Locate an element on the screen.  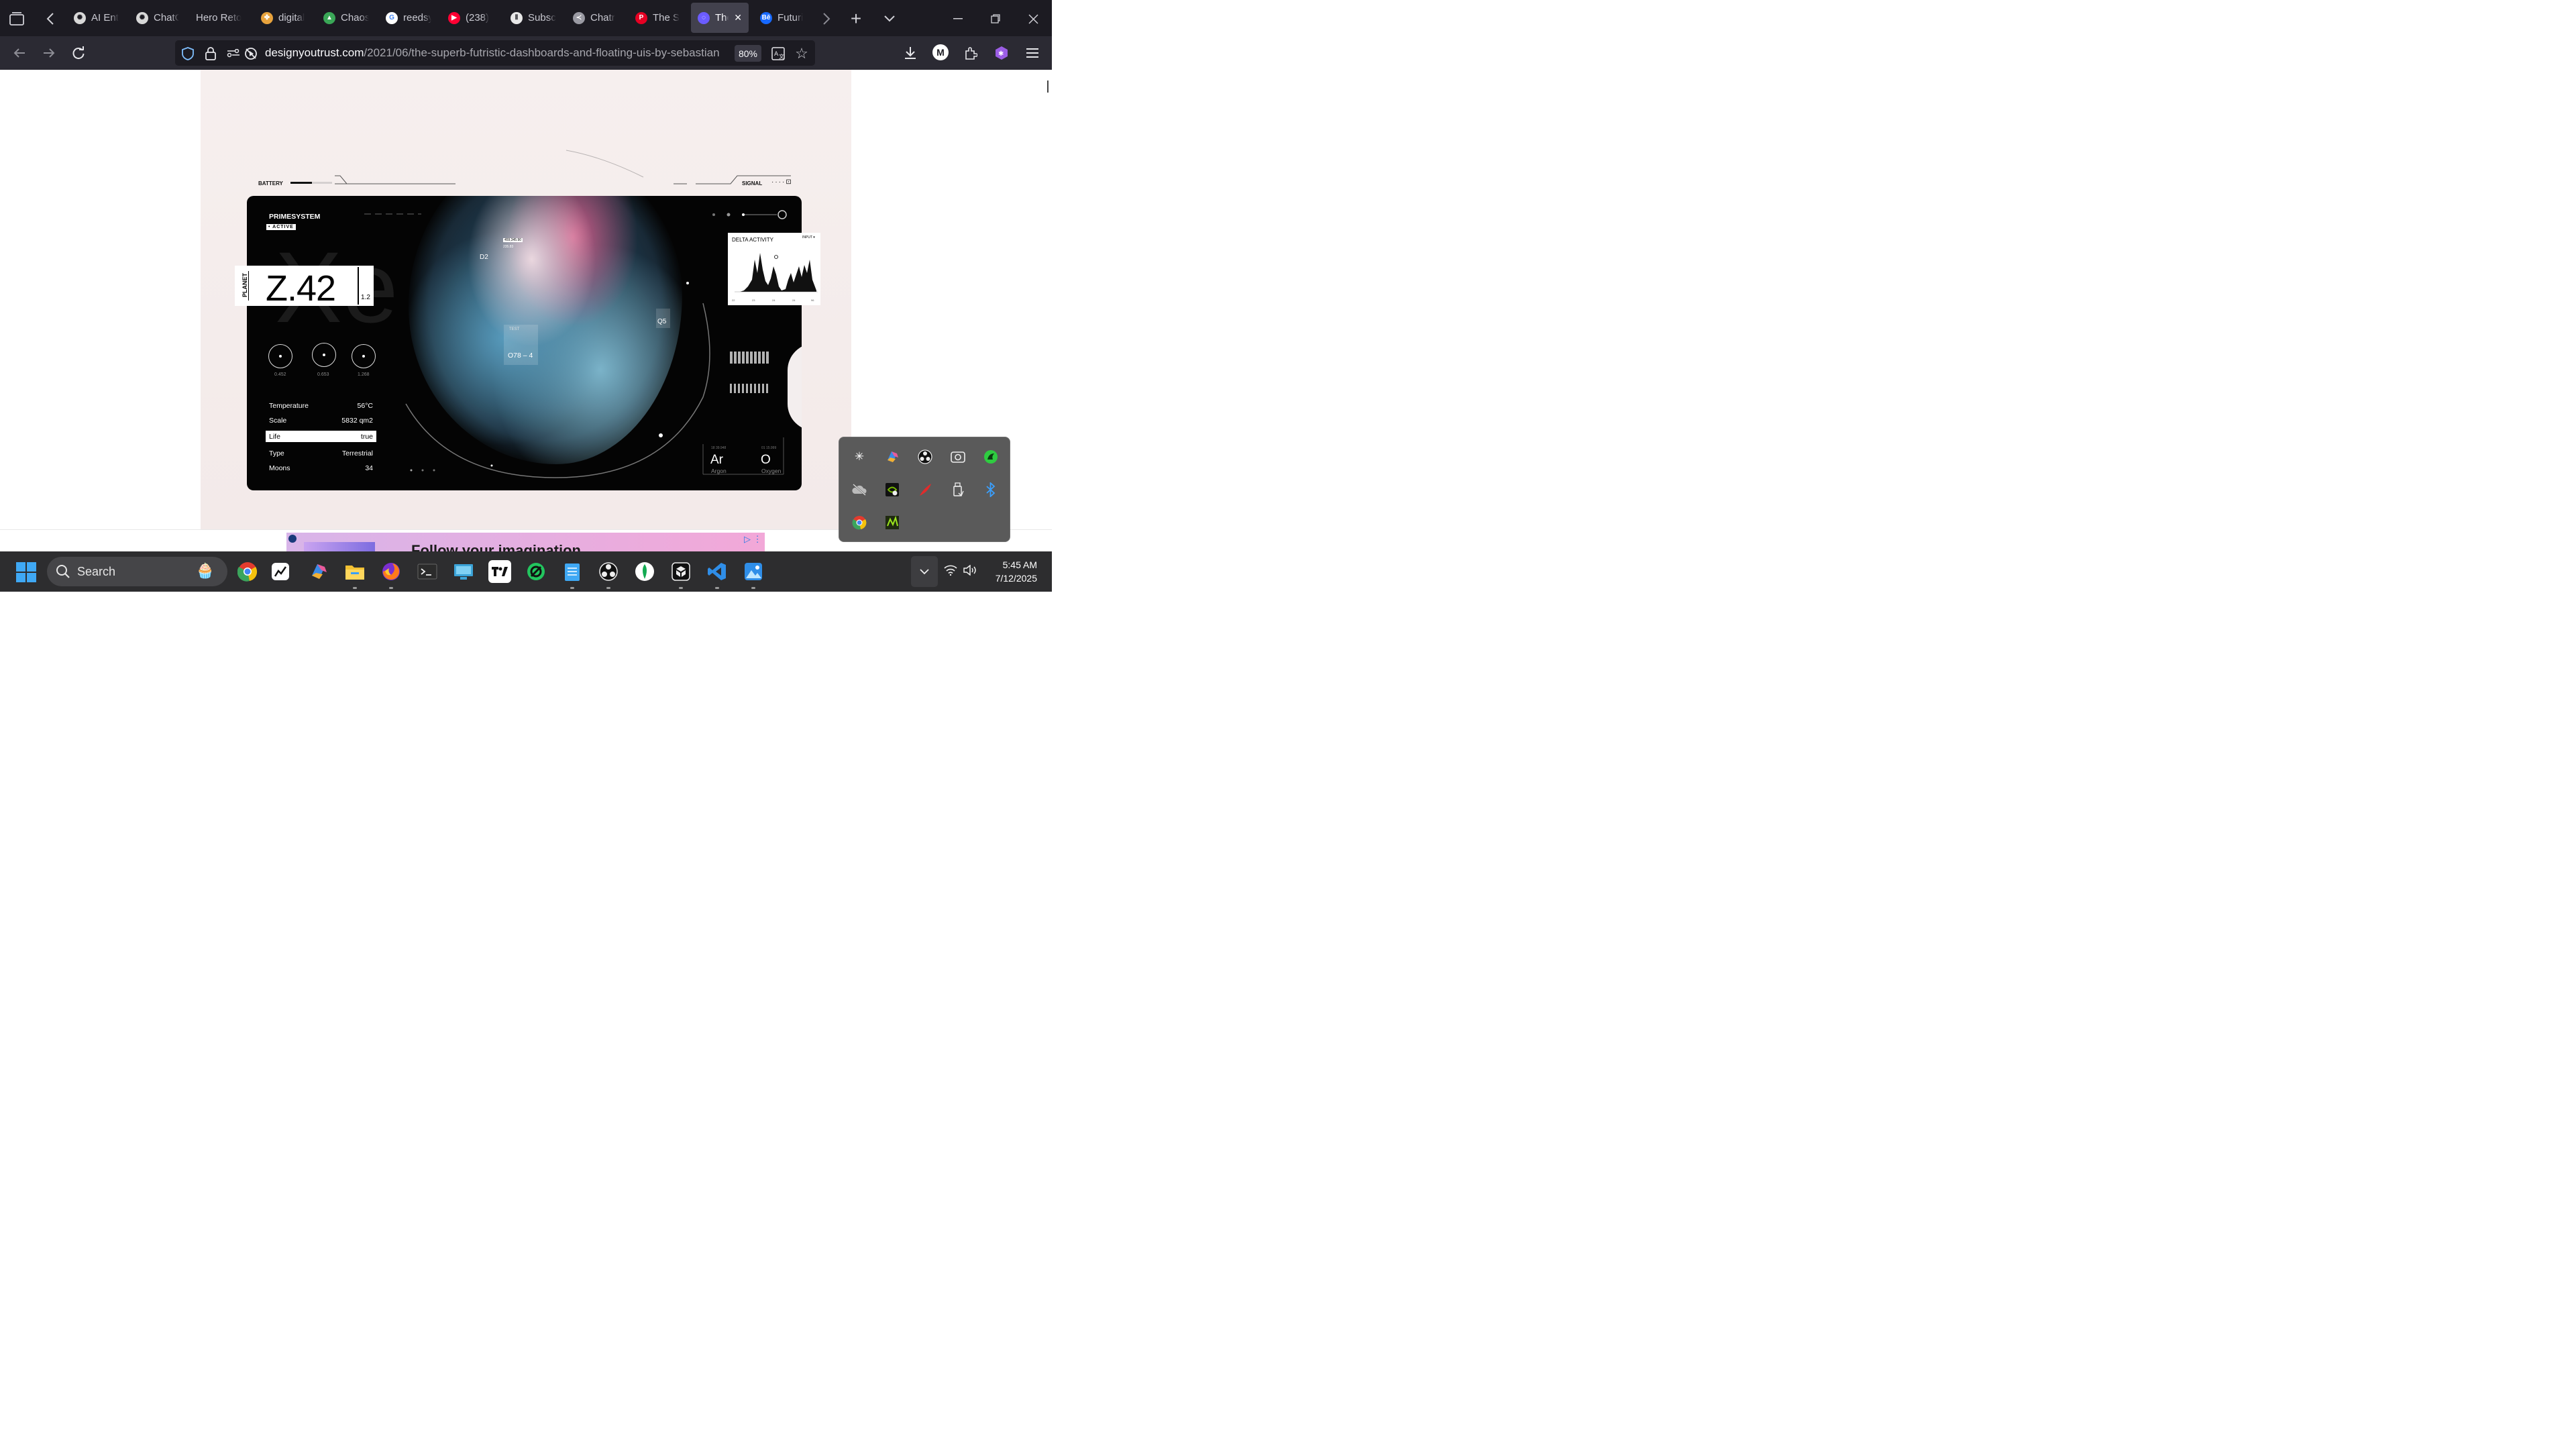
permissions-icon is located at coordinates (233, 53).